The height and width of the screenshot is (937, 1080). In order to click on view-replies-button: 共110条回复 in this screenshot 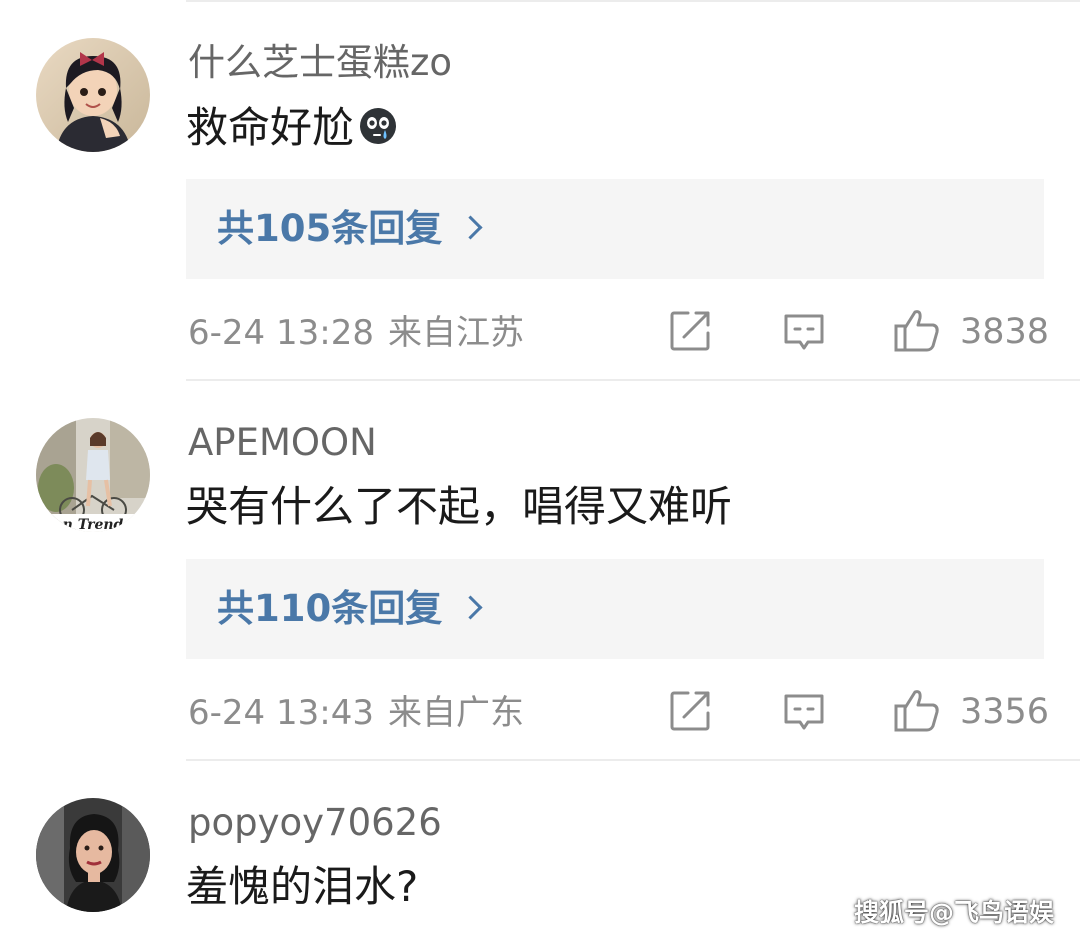, I will do `click(615, 609)`.